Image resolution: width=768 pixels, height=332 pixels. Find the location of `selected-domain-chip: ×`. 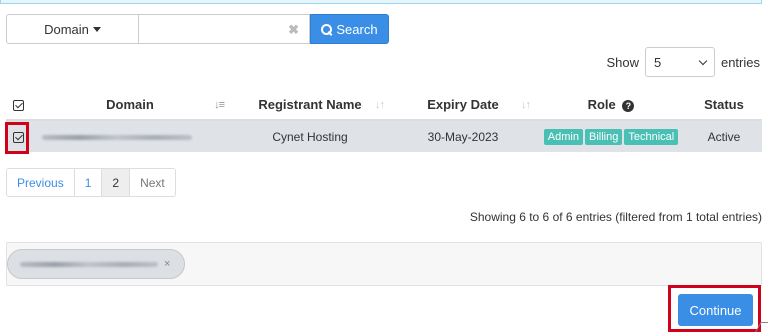

selected-domain-chip: × is located at coordinates (96, 264).